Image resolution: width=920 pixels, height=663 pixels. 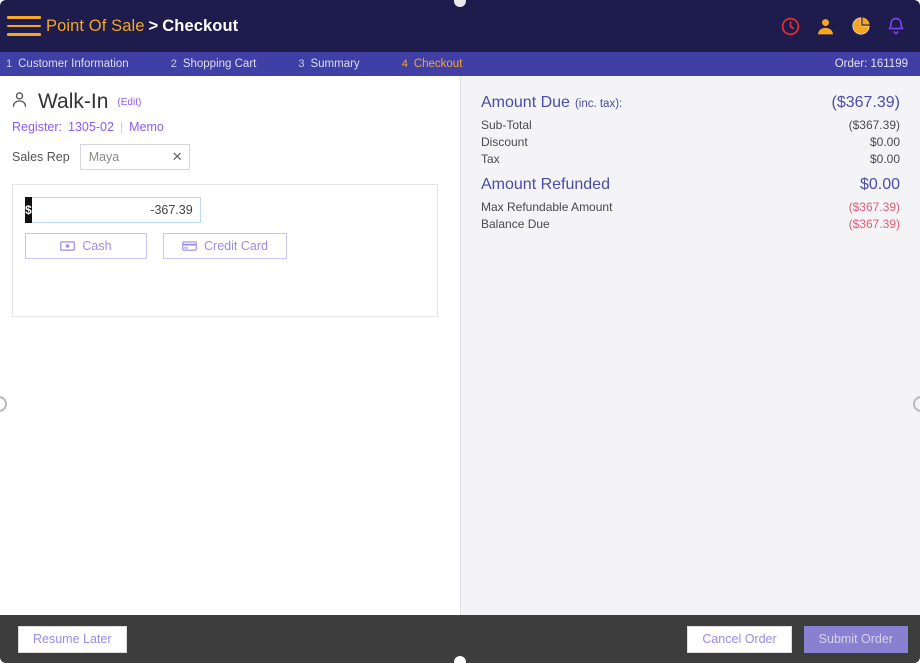 What do you see at coordinates (68, 246) in the screenshot?
I see `banknote-icon` at bounding box center [68, 246].